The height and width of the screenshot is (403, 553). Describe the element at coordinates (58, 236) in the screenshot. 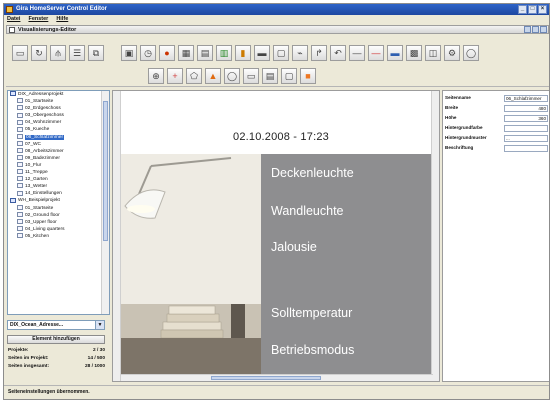

I see `tree-page-item: 05_Kitchen` at that location.